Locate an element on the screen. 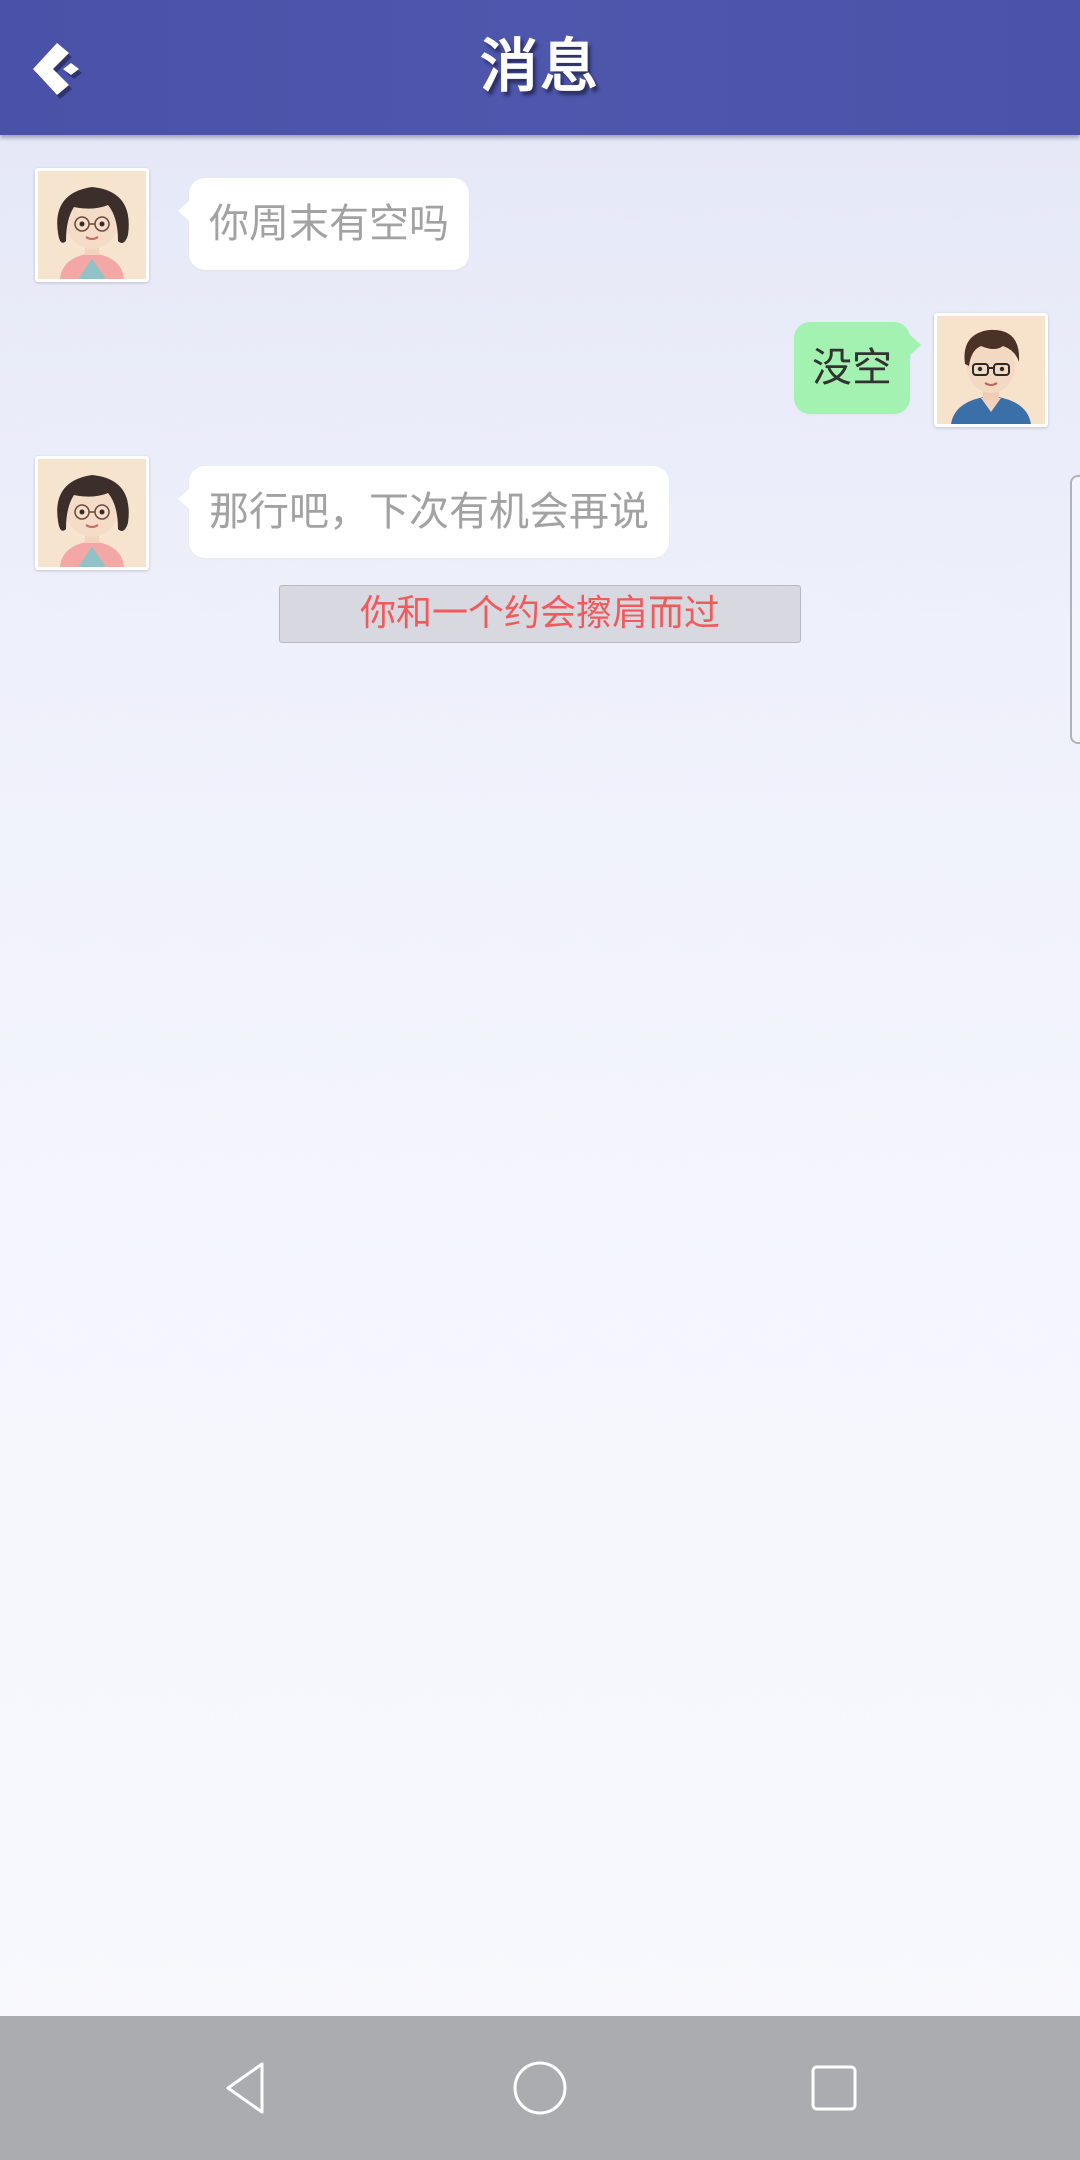  app-header: 消息 is located at coordinates (540, 67).